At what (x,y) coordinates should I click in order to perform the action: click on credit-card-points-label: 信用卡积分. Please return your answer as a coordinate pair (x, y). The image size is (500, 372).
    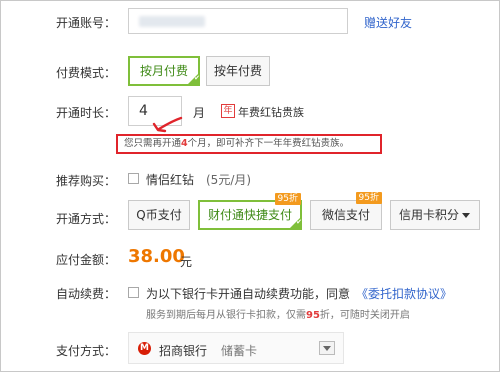
    Looking at the image, I should click on (429, 215).